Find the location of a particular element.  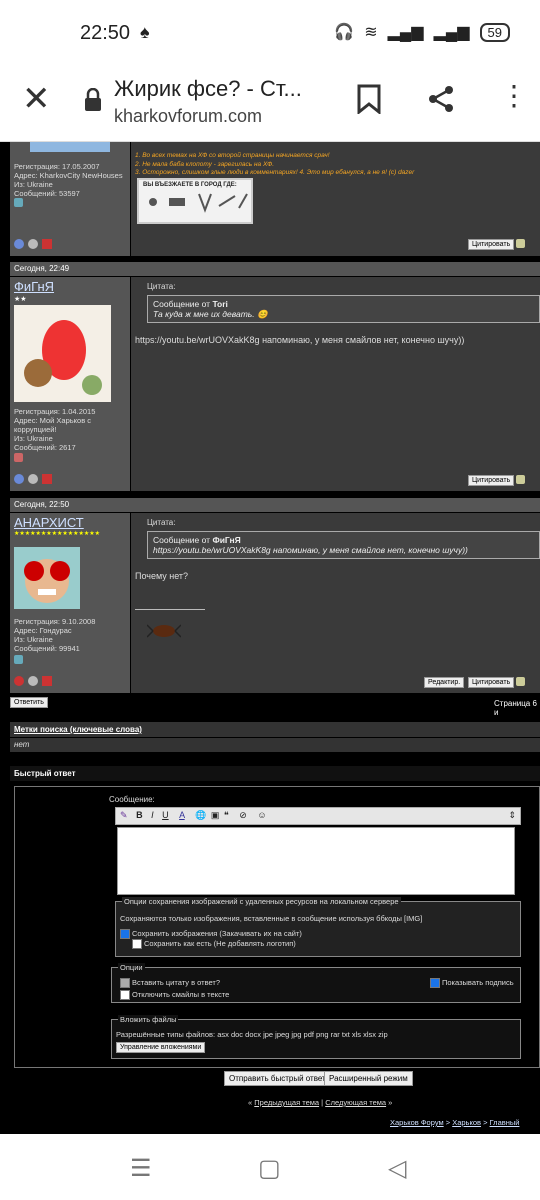

offline-status-icon is located at coordinates (19, 681).